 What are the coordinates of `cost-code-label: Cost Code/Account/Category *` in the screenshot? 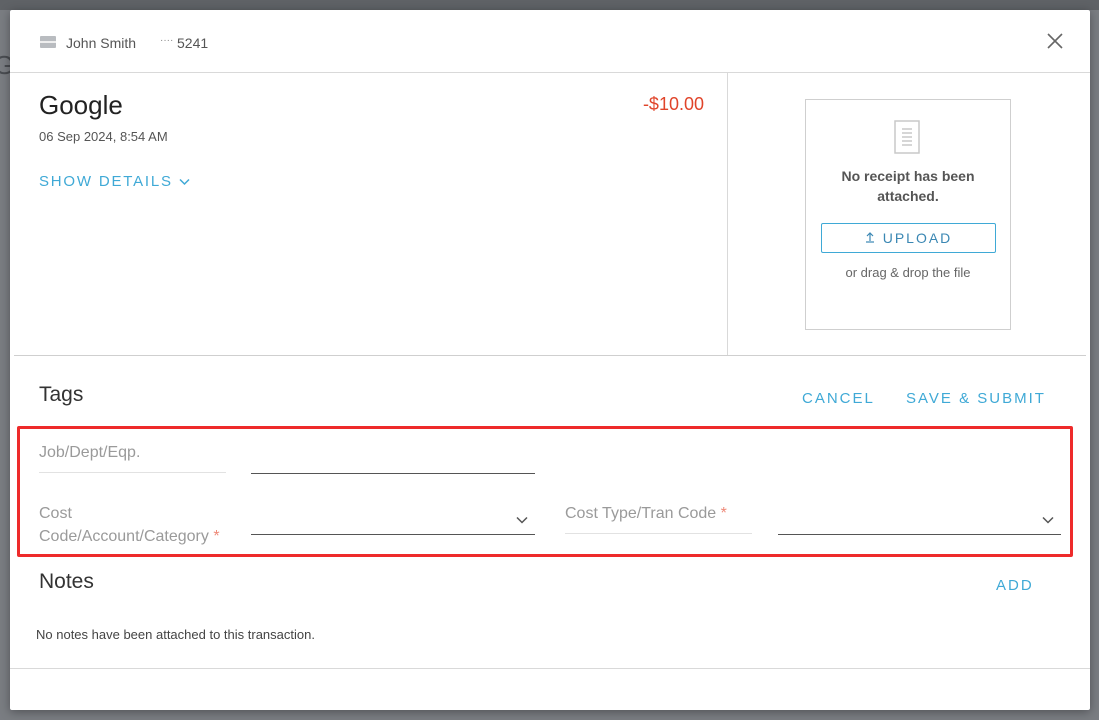 It's located at (129, 525).